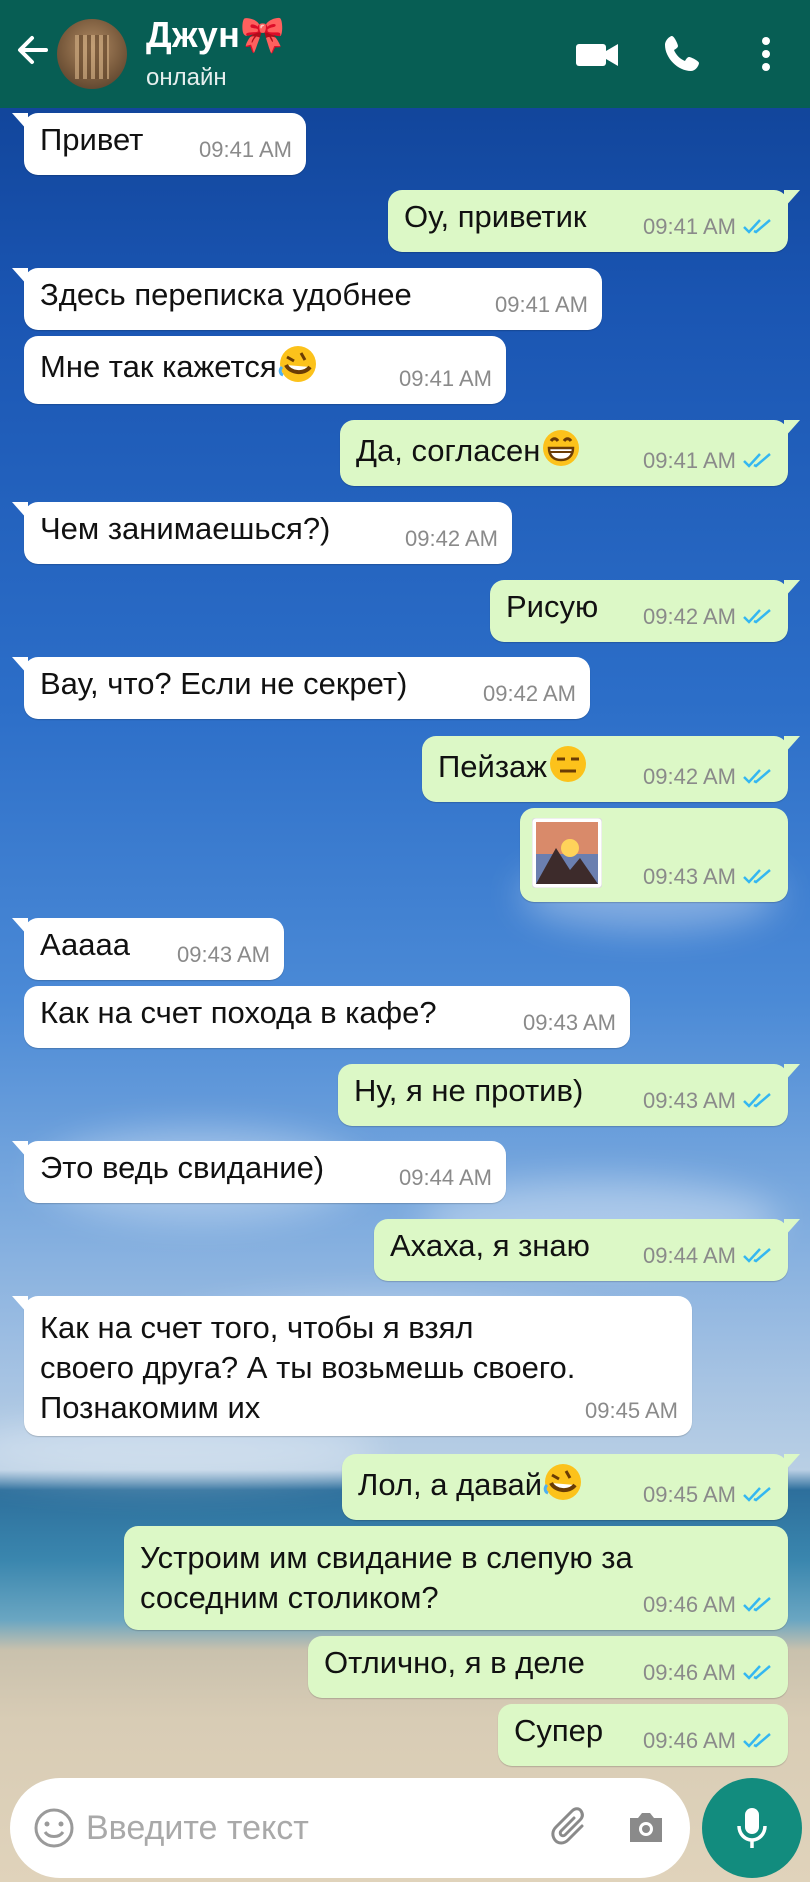 The width and height of the screenshot is (810, 1882). I want to click on message-incoming: Вау, что? Если не секрет) 09:42 AM, so click(301, 688).